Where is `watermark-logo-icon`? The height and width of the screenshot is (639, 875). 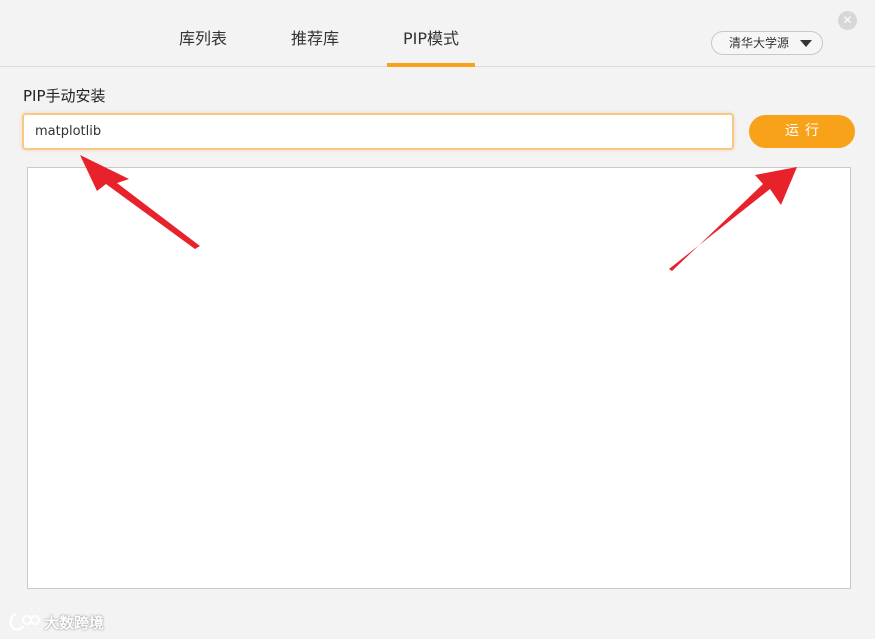
watermark-logo-icon is located at coordinates (24, 621).